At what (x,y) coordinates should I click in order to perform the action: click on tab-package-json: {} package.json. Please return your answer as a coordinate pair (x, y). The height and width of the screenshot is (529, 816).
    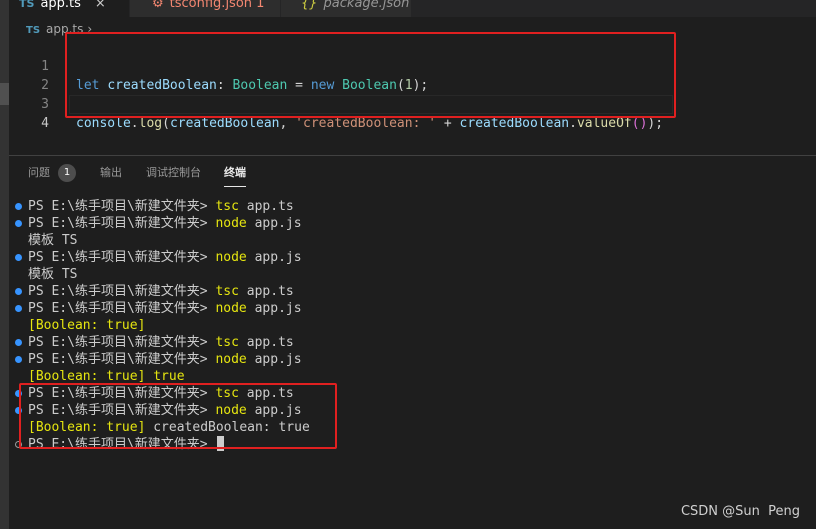
    Looking at the image, I should click on (346, 8).